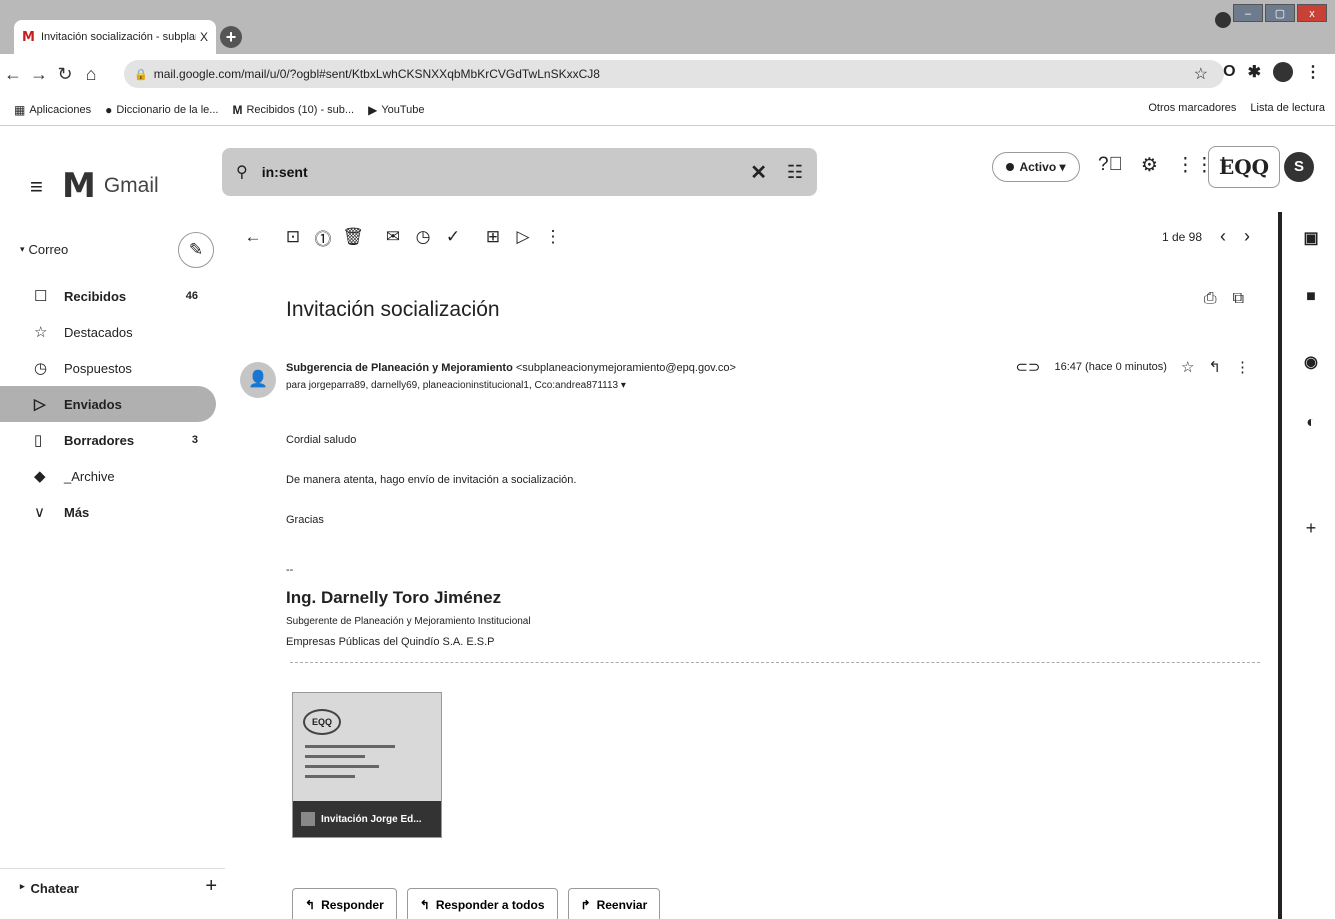  What do you see at coordinates (48, 249) in the screenshot?
I see `mail-section-label: Correo` at bounding box center [48, 249].